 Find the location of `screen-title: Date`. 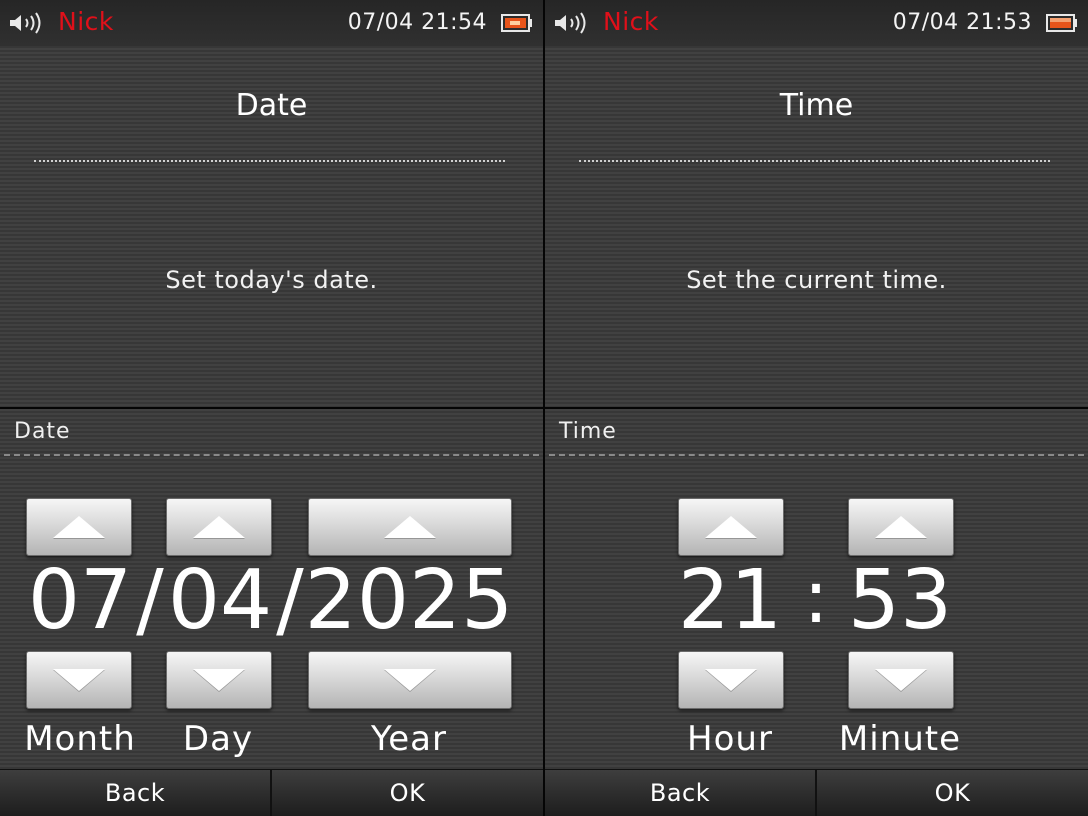

screen-title: Date is located at coordinates (271, 105).